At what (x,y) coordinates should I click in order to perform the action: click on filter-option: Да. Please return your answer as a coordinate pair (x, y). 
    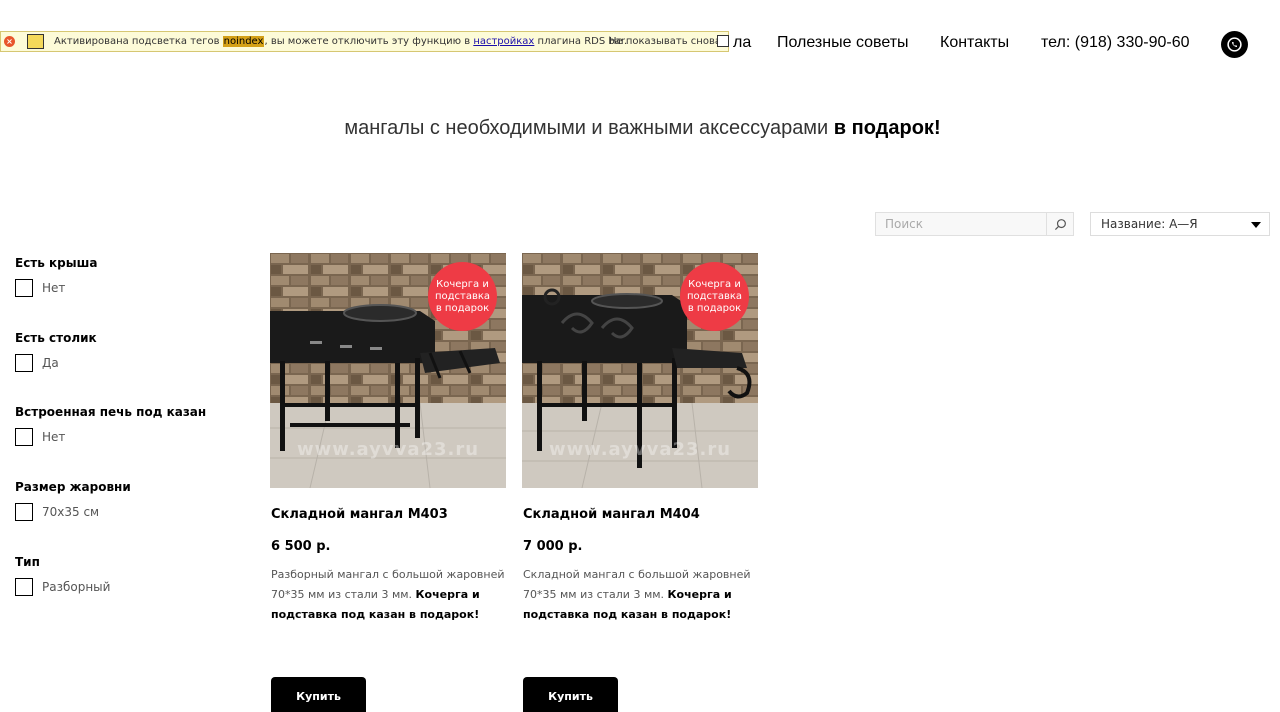
    Looking at the image, I should click on (37, 363).